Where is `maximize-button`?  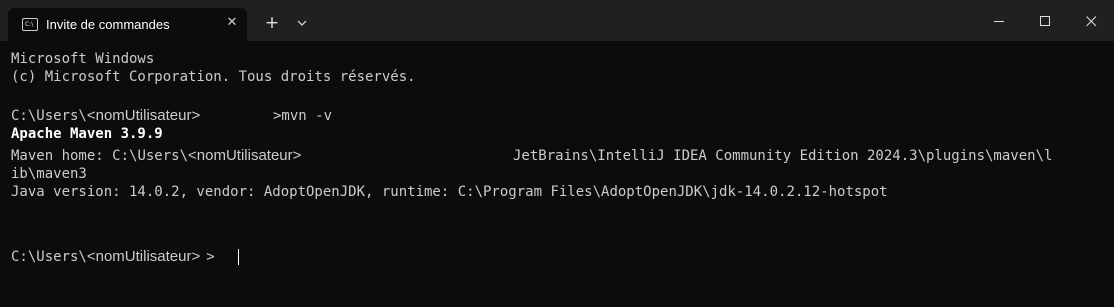
maximize-button is located at coordinates (1045, 20).